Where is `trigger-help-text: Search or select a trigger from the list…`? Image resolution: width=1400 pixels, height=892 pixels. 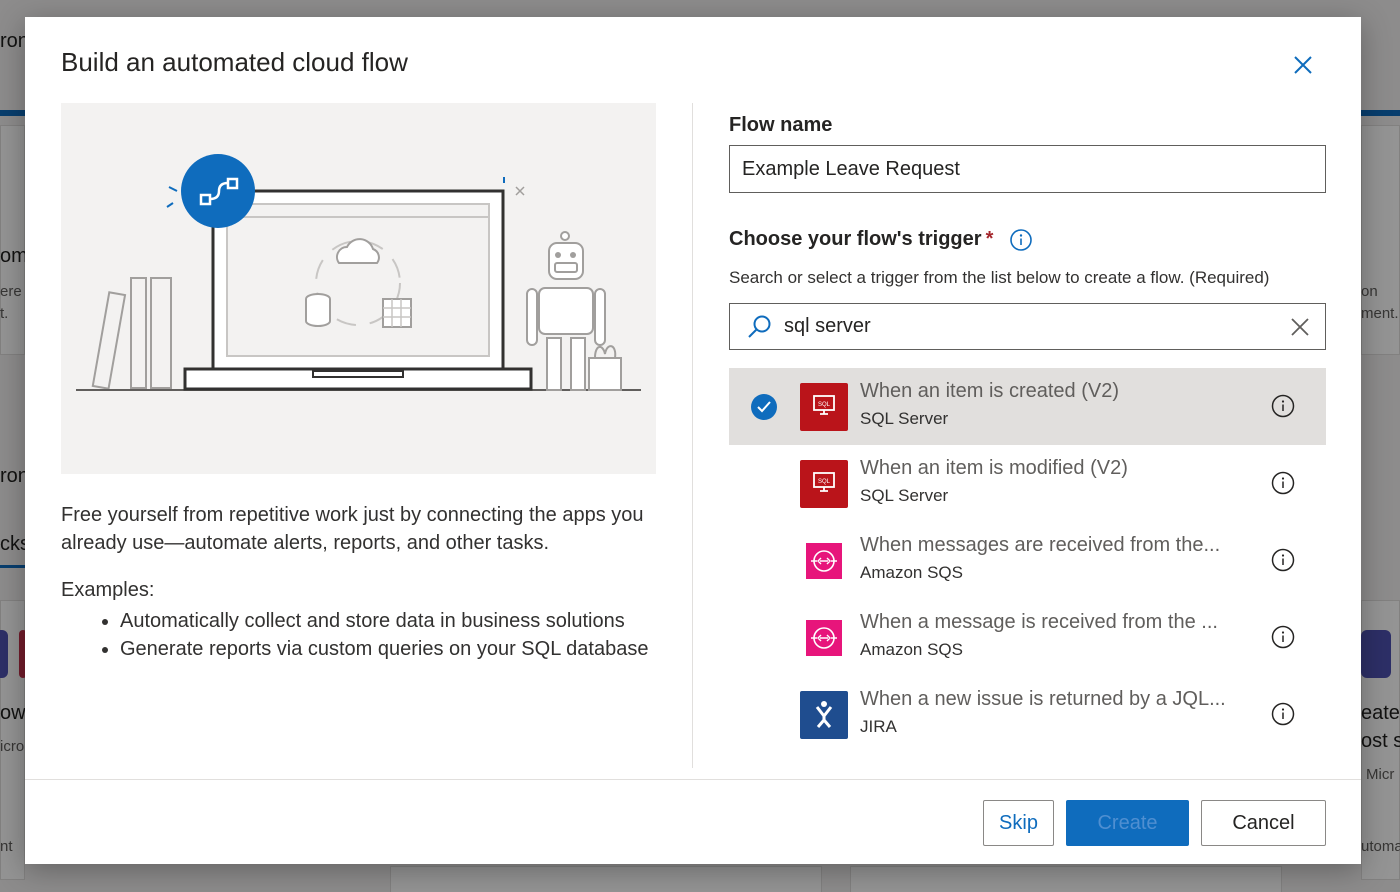
trigger-help-text: Search or select a trigger from the list… is located at coordinates (999, 277).